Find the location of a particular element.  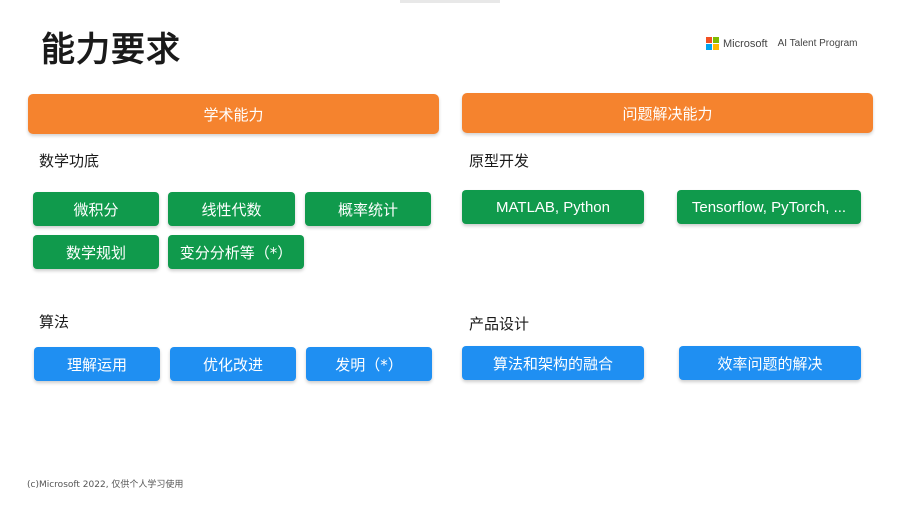

prototype-dev-heading: 原型开发 is located at coordinates (499, 161).